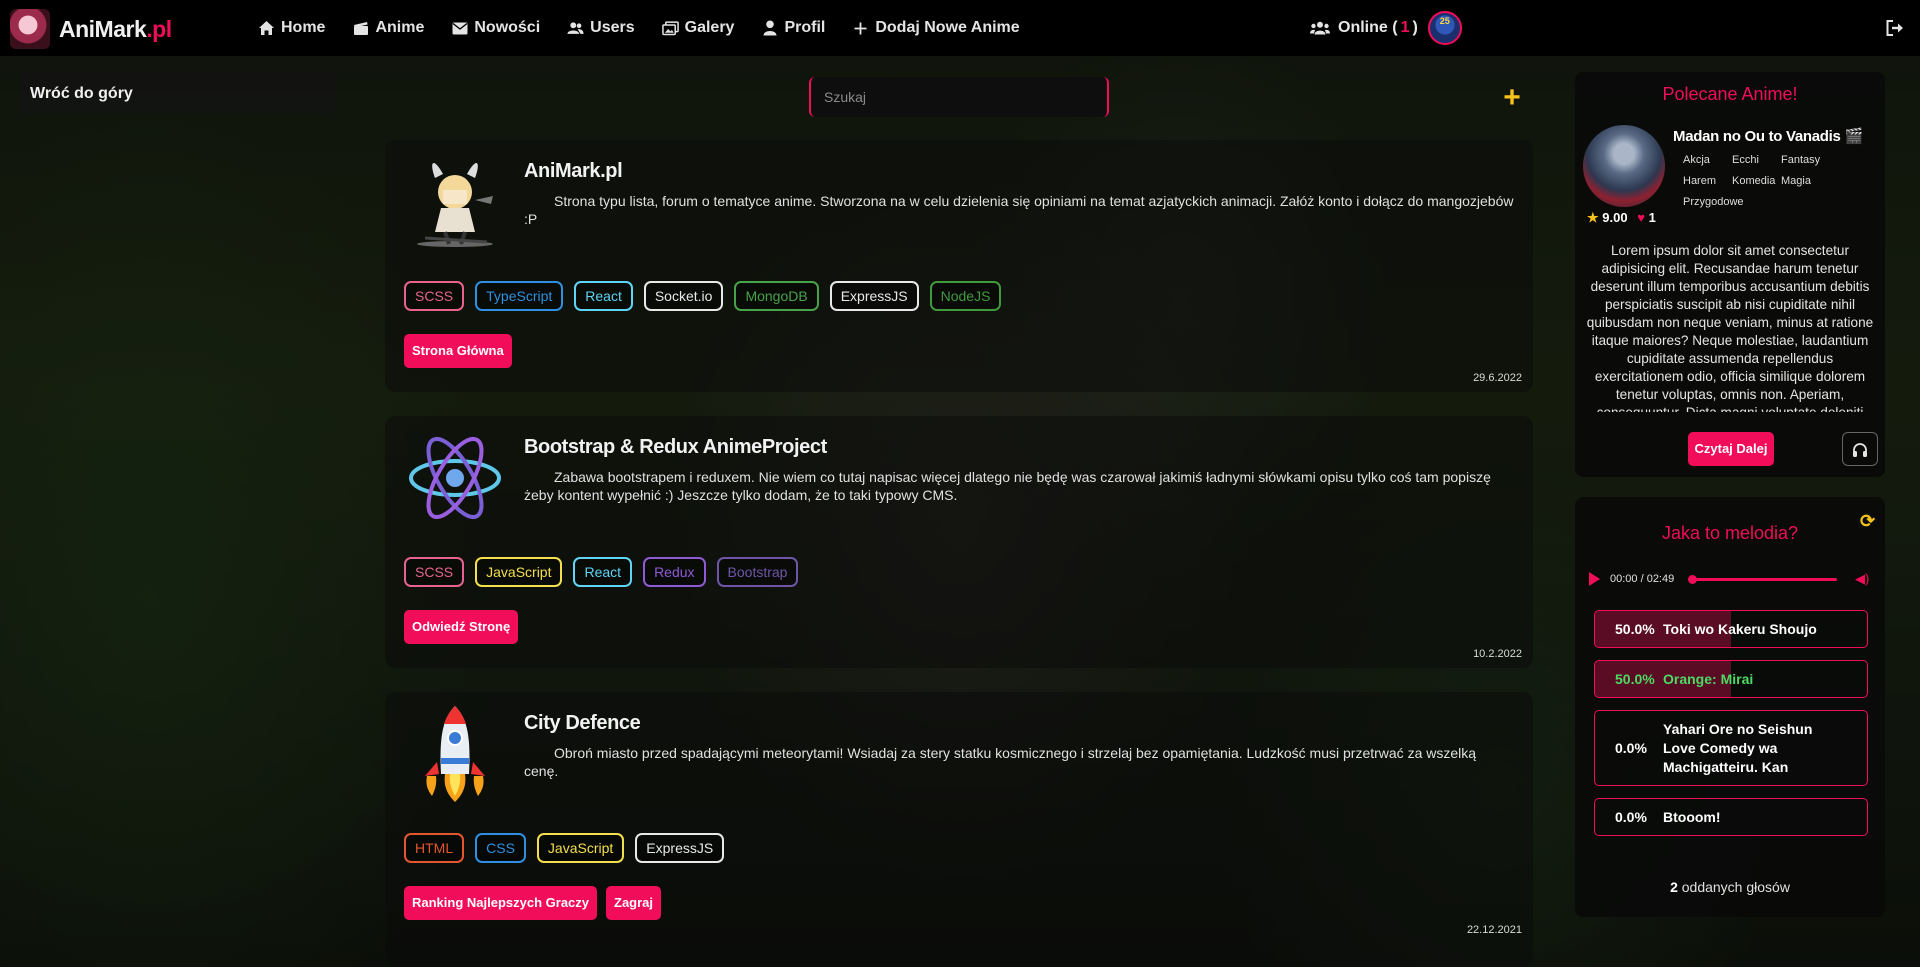 This screenshot has height=967, width=1920. What do you see at coordinates (30, 29) in the screenshot?
I see `brand-logo` at bounding box center [30, 29].